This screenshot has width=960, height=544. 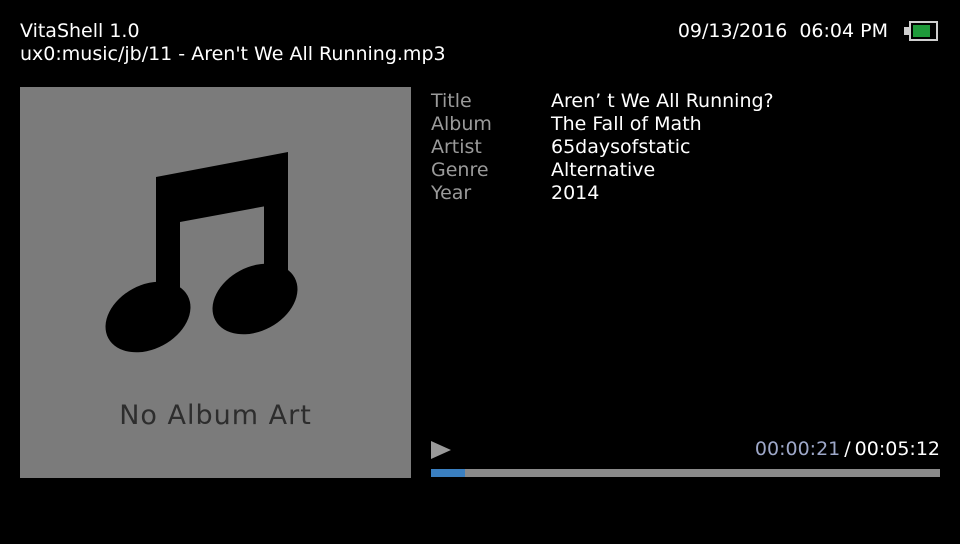 What do you see at coordinates (215, 415) in the screenshot?
I see `no-album-art-label: No Album Art` at bounding box center [215, 415].